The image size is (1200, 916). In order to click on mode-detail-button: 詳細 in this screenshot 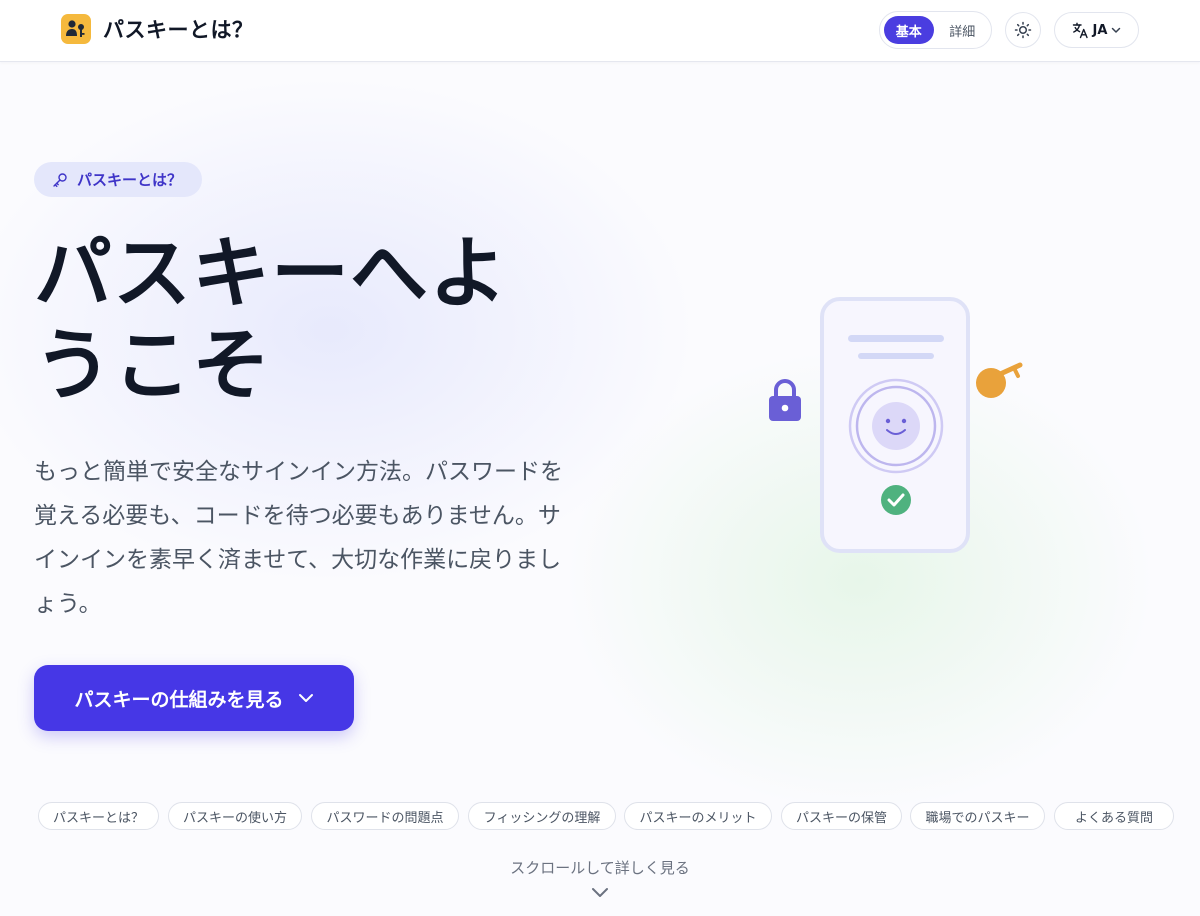, I will do `click(963, 30)`.